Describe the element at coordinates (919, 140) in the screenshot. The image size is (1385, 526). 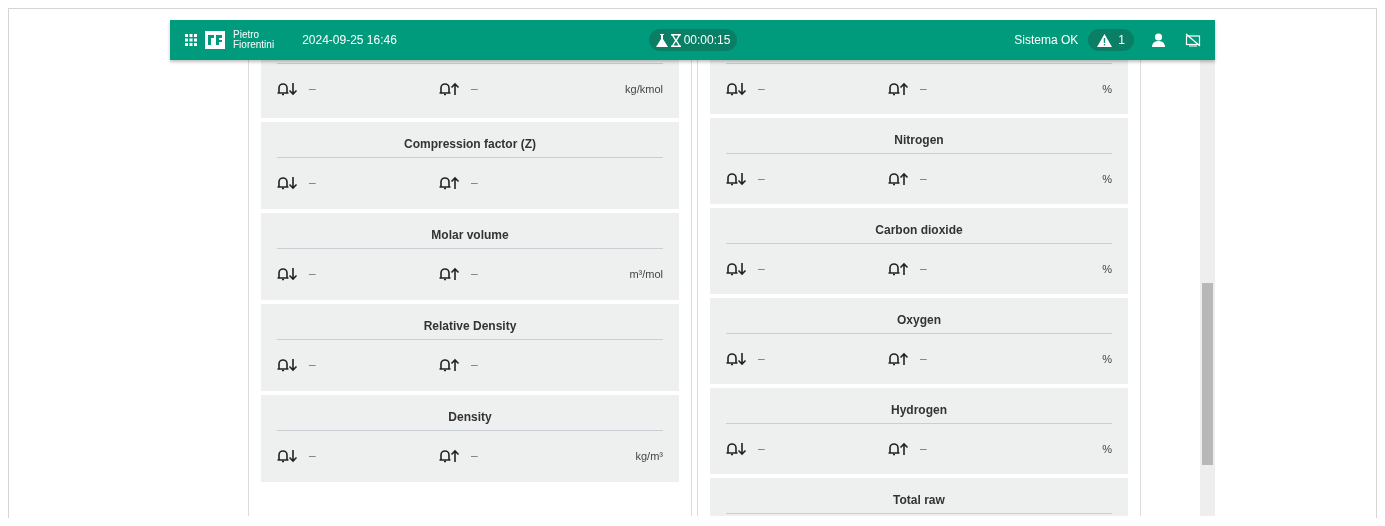
I see `card-title: Nitrogen` at that location.